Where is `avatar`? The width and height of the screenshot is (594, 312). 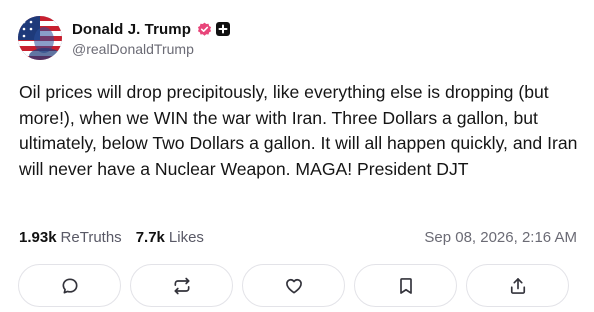
avatar is located at coordinates (40, 38).